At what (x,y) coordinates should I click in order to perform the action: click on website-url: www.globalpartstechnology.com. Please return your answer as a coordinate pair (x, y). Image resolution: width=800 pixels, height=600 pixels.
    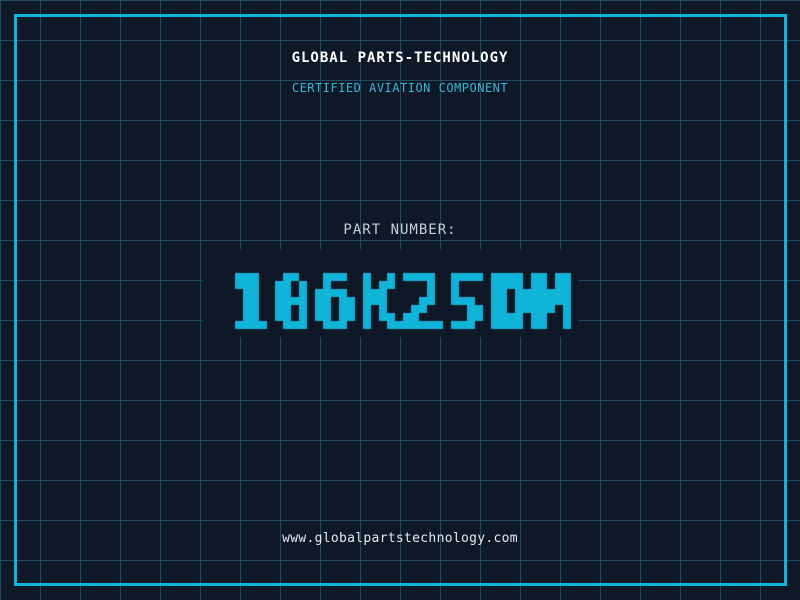
    Looking at the image, I should click on (400, 538).